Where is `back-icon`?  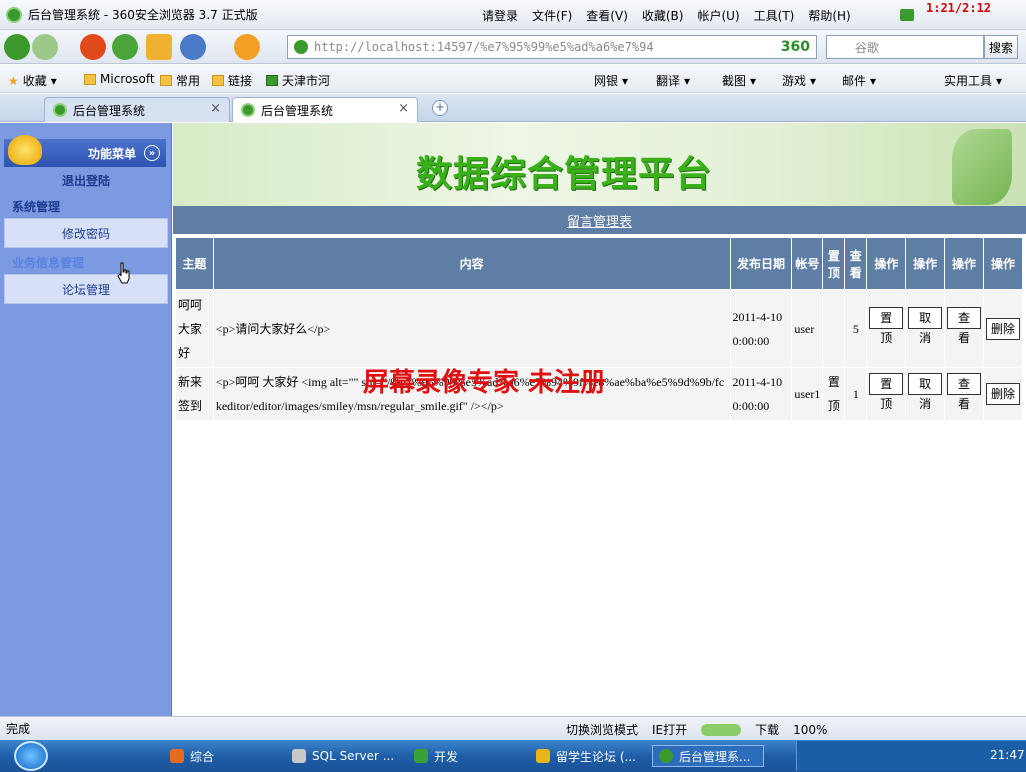
back-icon is located at coordinates (17, 47).